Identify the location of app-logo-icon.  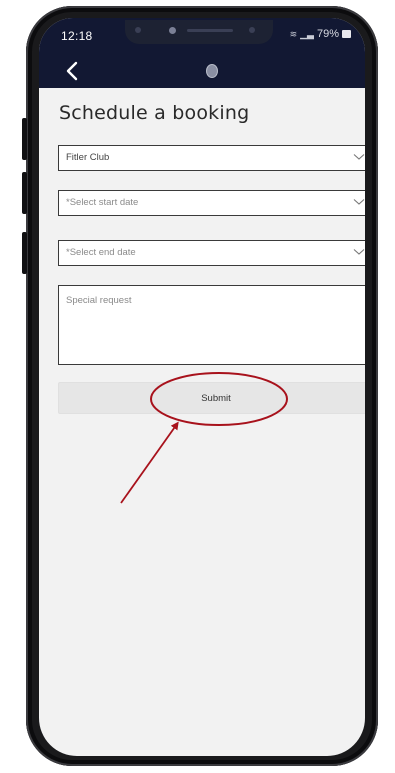
(212, 71).